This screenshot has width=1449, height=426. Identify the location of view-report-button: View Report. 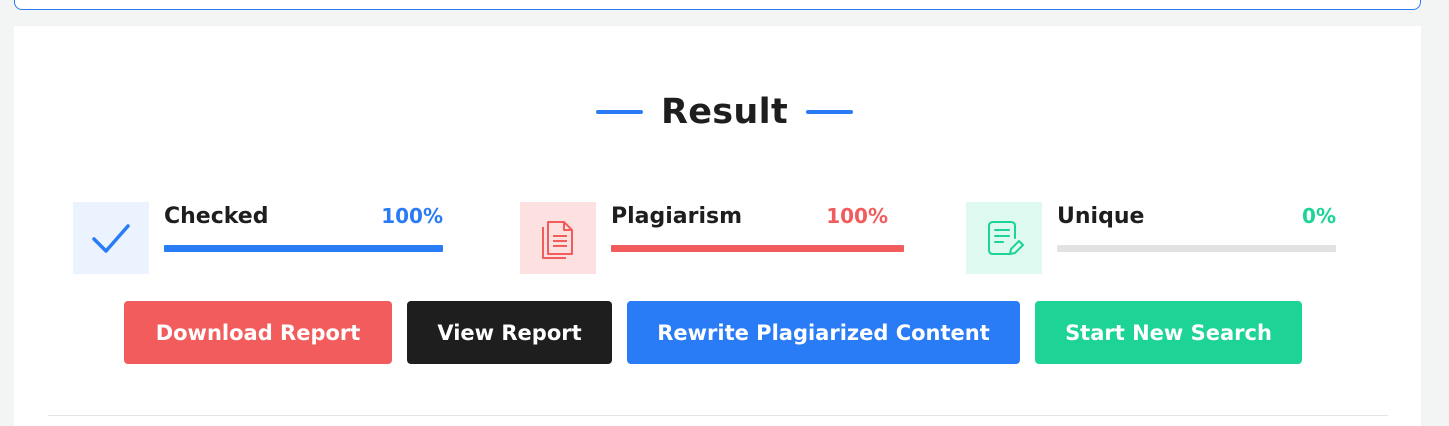
(509, 332).